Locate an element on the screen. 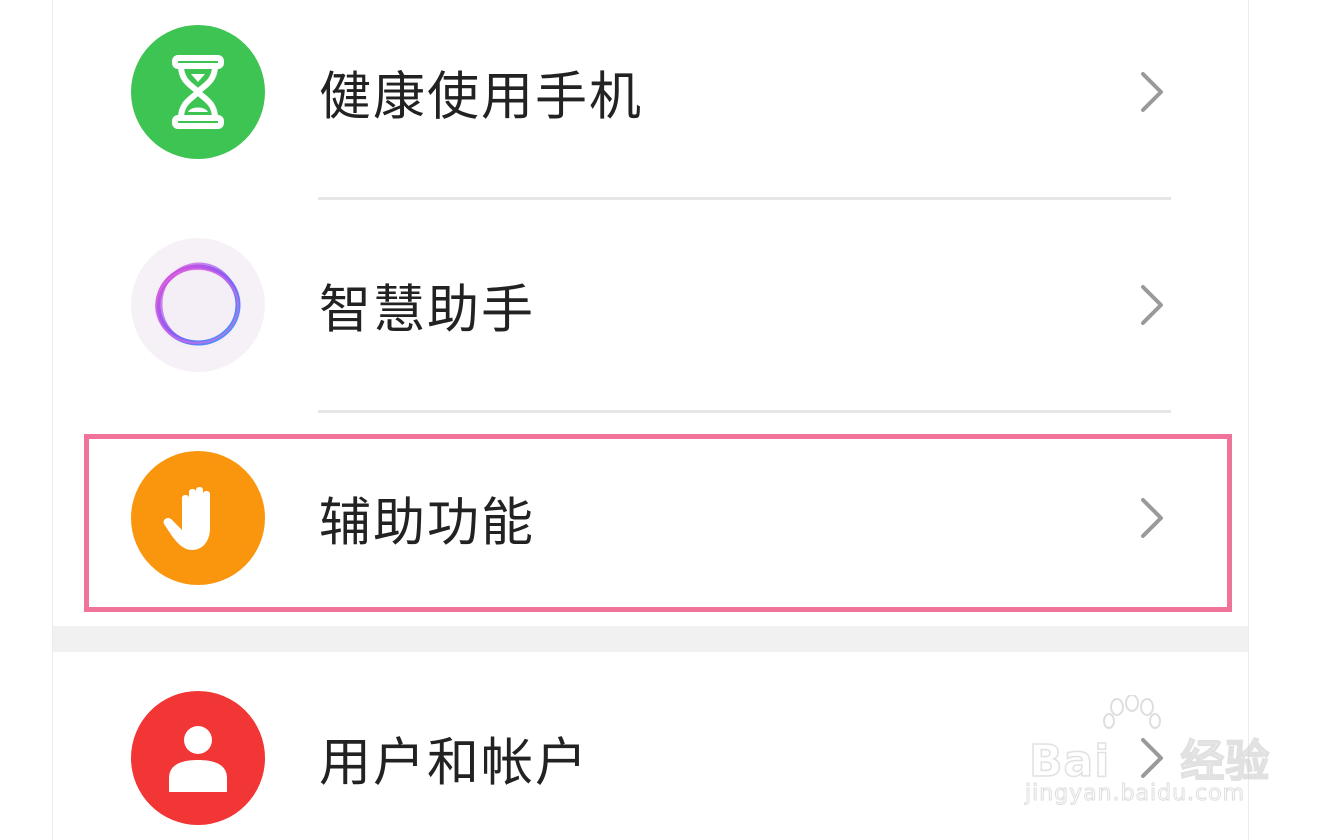  settings-item-label: 智慧助手 is located at coordinates (427, 310).